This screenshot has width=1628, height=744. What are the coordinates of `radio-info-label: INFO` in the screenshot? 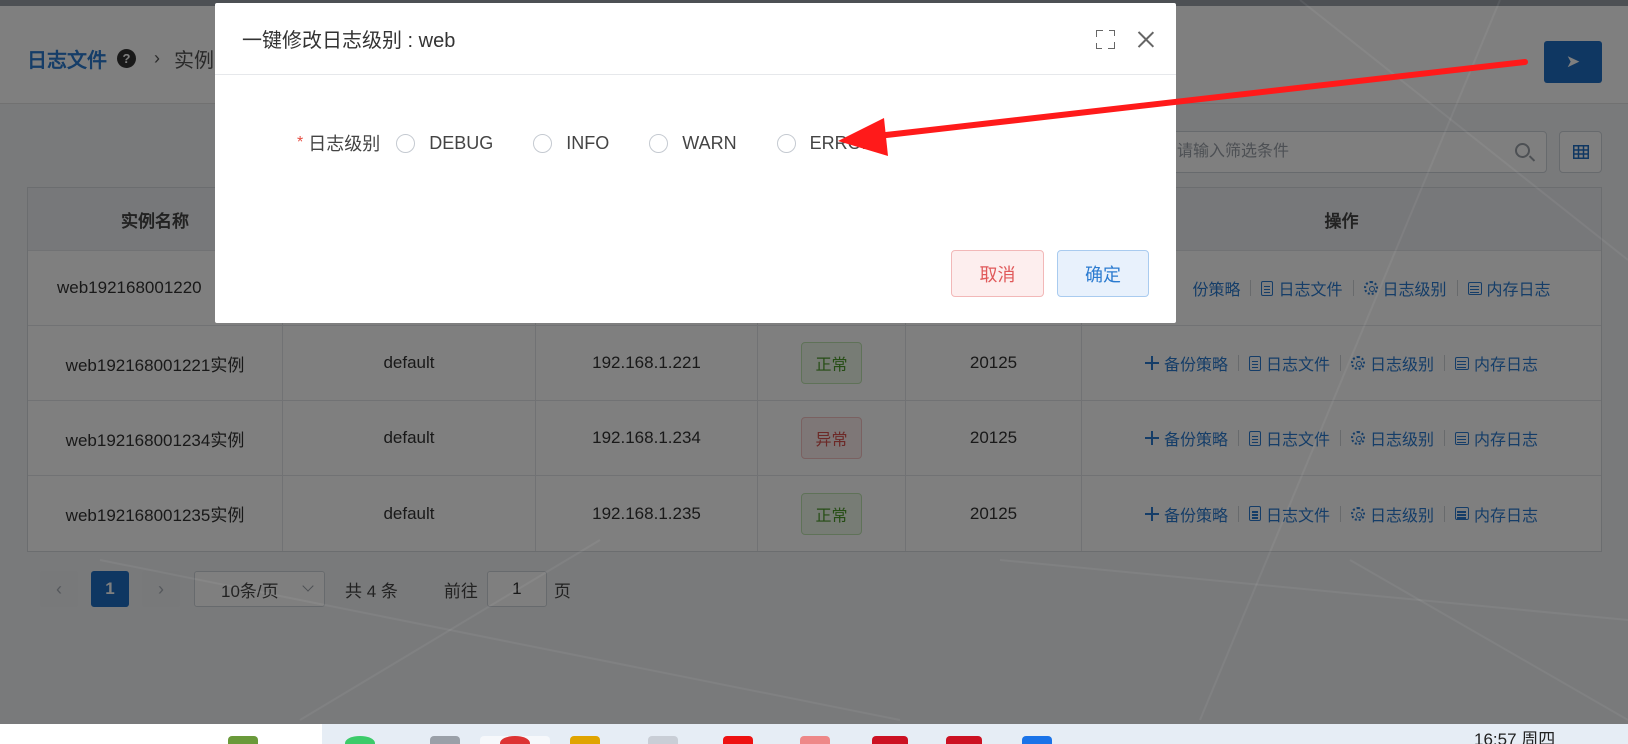 It's located at (588, 142).